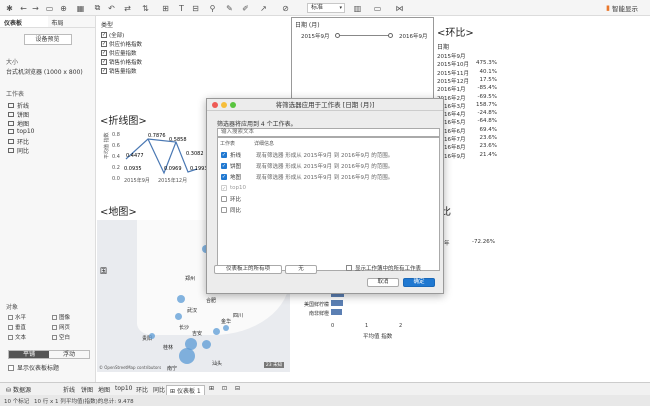 This screenshot has height=406, width=650. Describe the element at coordinates (237, 388) in the screenshot. I see `new-story-tab-icon: ⊟` at that location.